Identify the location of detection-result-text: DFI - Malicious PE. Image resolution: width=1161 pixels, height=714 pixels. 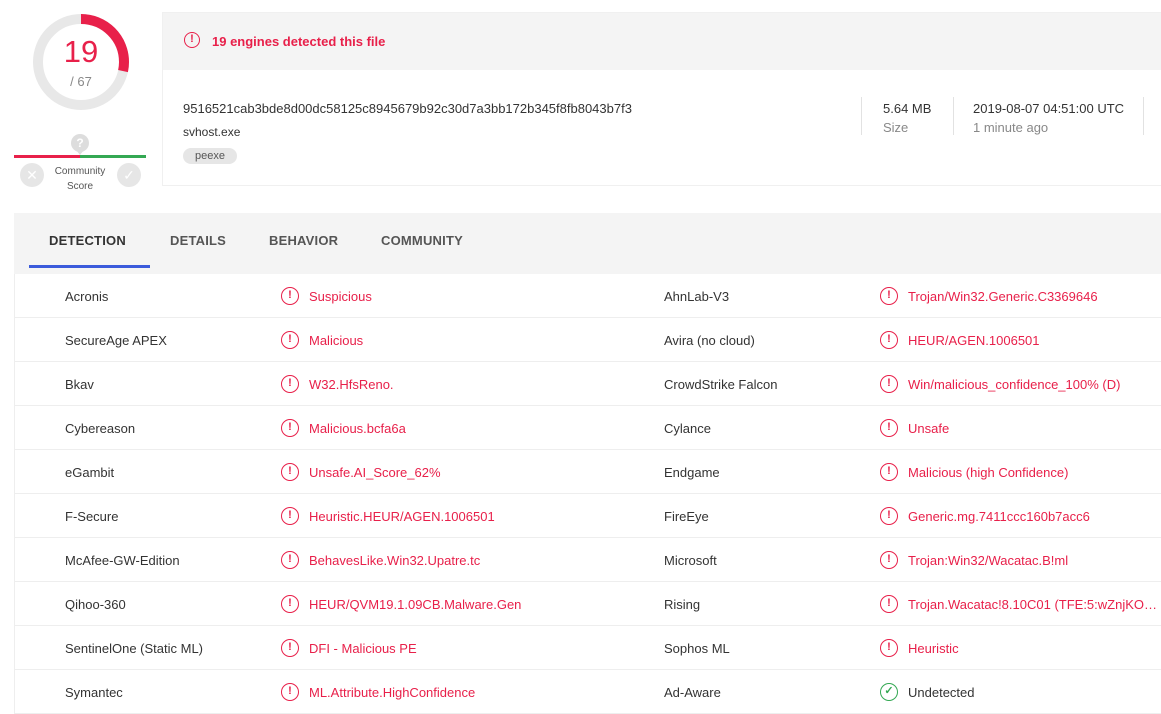
(363, 648).